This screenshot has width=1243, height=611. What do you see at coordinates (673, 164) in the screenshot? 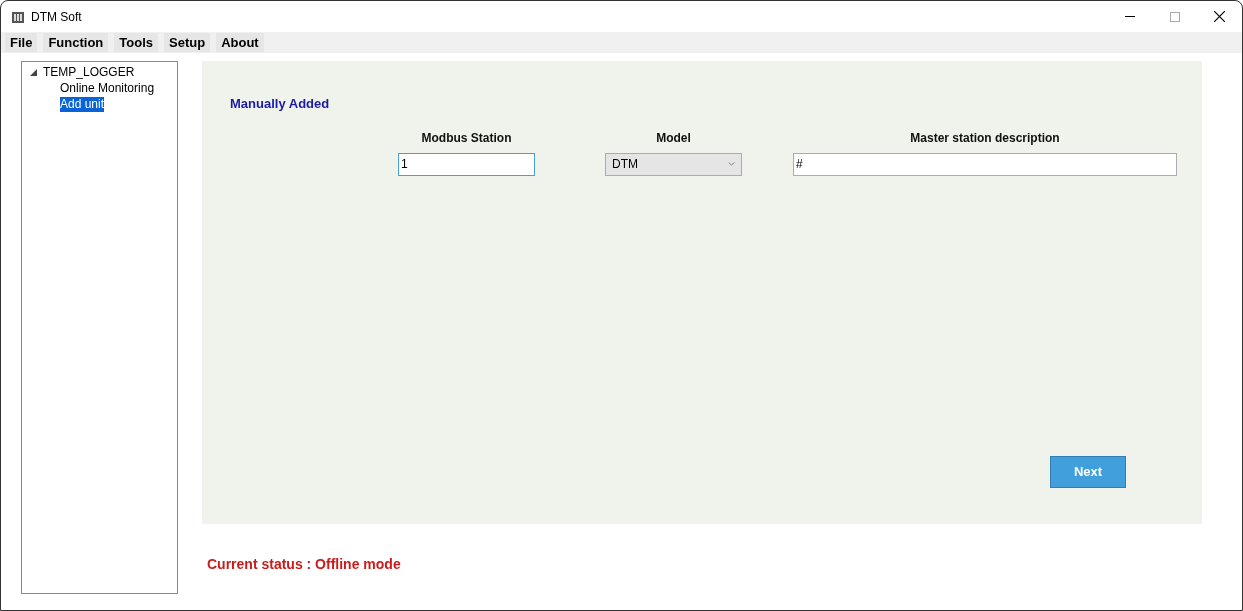
I see `model-dropdown: DTM` at bounding box center [673, 164].